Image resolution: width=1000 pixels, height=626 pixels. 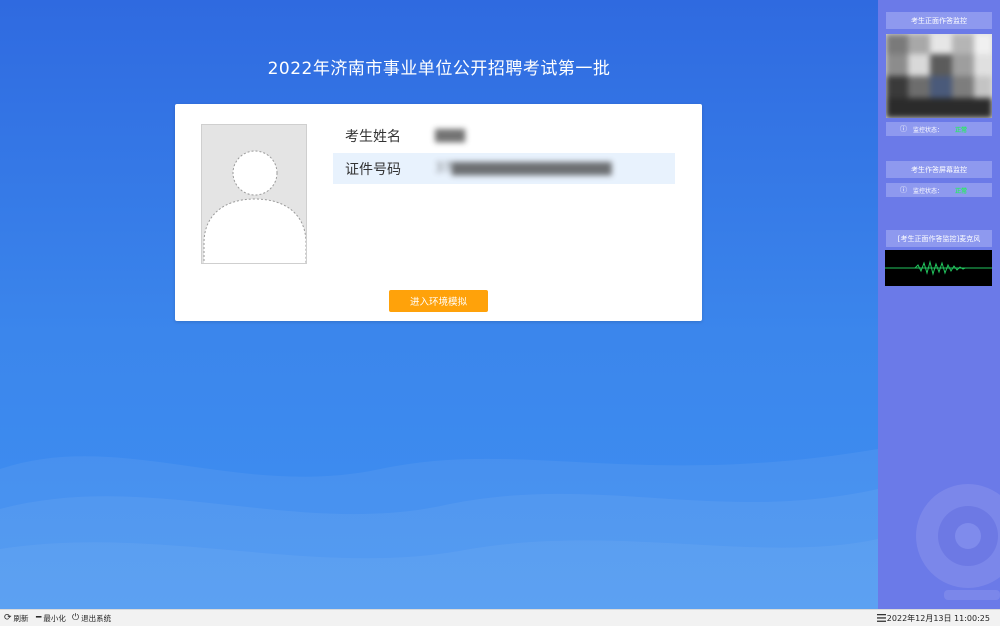 What do you see at coordinates (504, 135) in the screenshot?
I see `candidate-name-row: 考生姓名 ▇▇▇` at bounding box center [504, 135].